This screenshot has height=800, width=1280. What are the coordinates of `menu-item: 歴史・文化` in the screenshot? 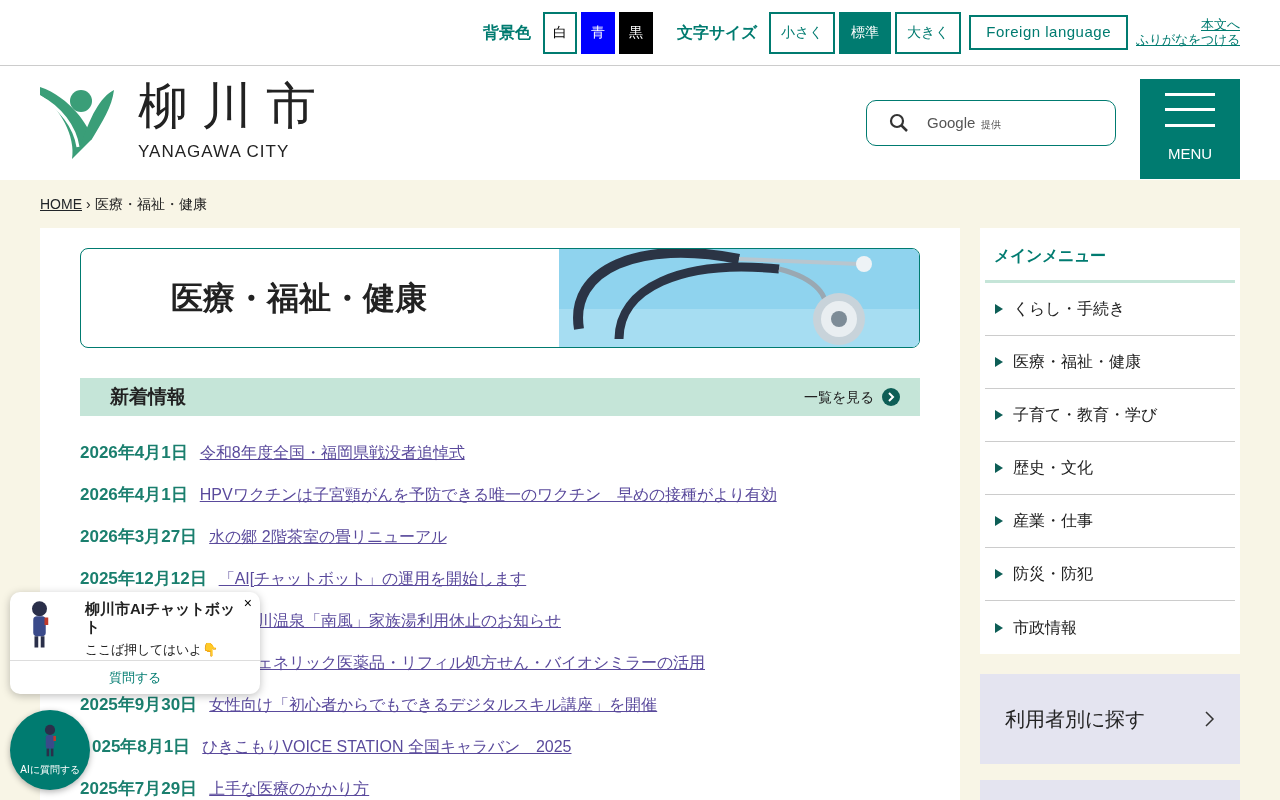 It's located at (1110, 468).